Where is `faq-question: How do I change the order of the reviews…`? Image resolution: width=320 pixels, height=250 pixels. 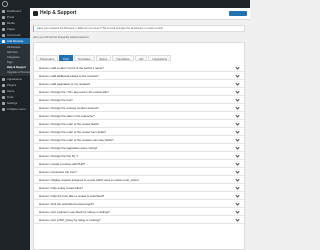
faq-question: How do I change the order of the reviews… is located at coordinates (76, 139).